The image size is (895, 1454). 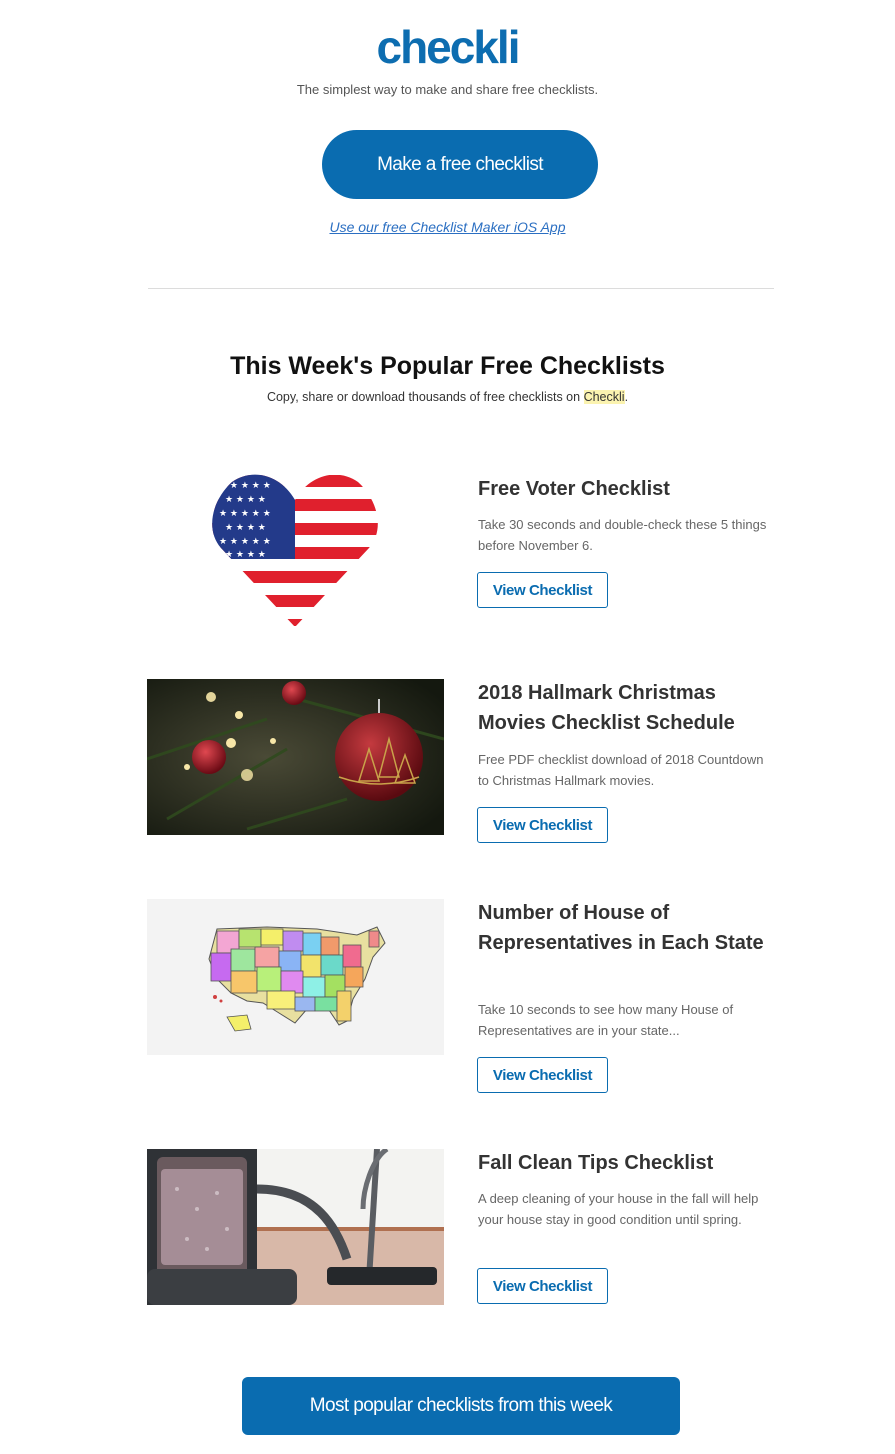 What do you see at coordinates (295, 977) in the screenshot?
I see `us-states-map-image` at bounding box center [295, 977].